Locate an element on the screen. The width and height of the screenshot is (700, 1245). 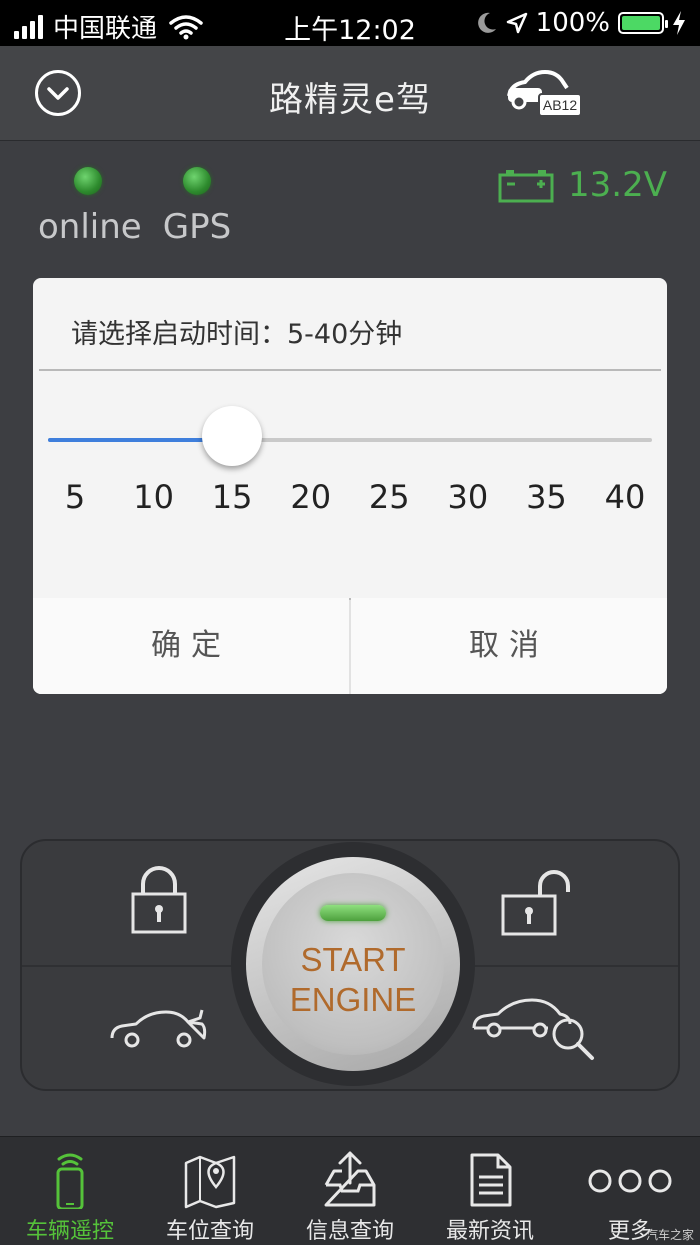
slider-tick-label: 40 is located at coordinates (625, 497).